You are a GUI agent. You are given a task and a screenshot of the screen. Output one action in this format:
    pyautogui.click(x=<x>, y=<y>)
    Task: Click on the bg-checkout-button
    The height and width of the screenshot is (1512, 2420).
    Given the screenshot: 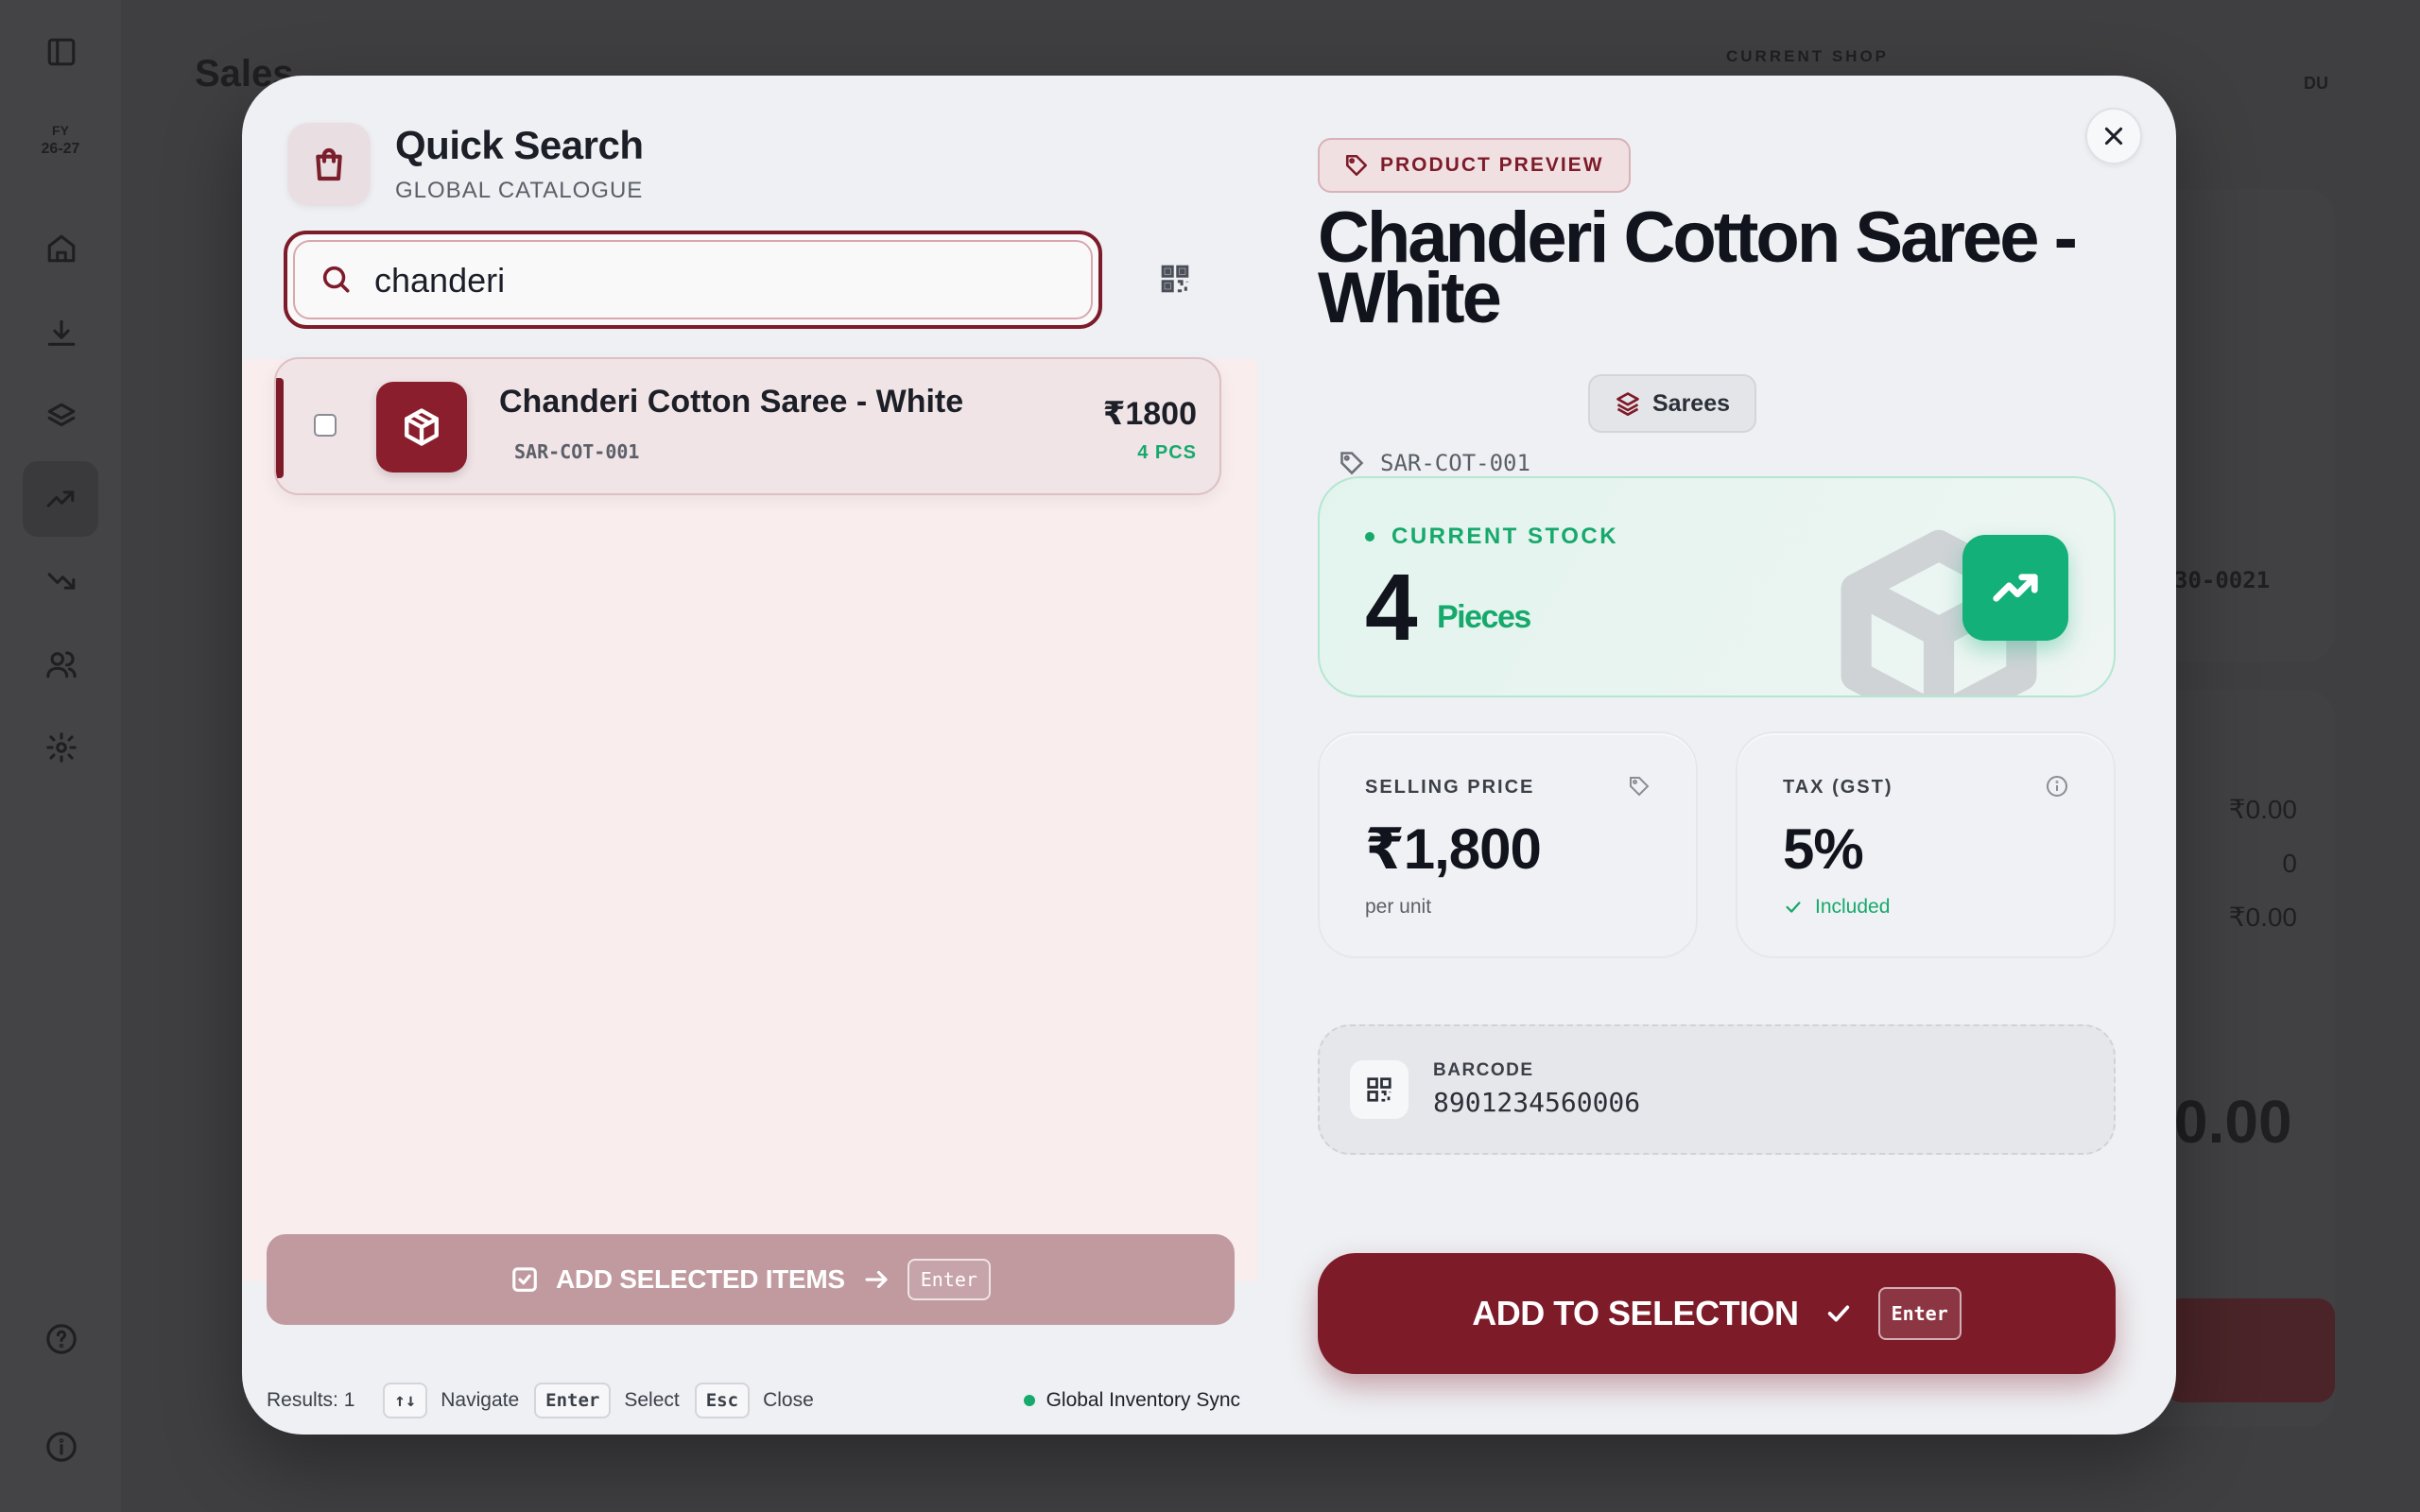 What is the action you would take?
    pyautogui.click(x=2250, y=1350)
    